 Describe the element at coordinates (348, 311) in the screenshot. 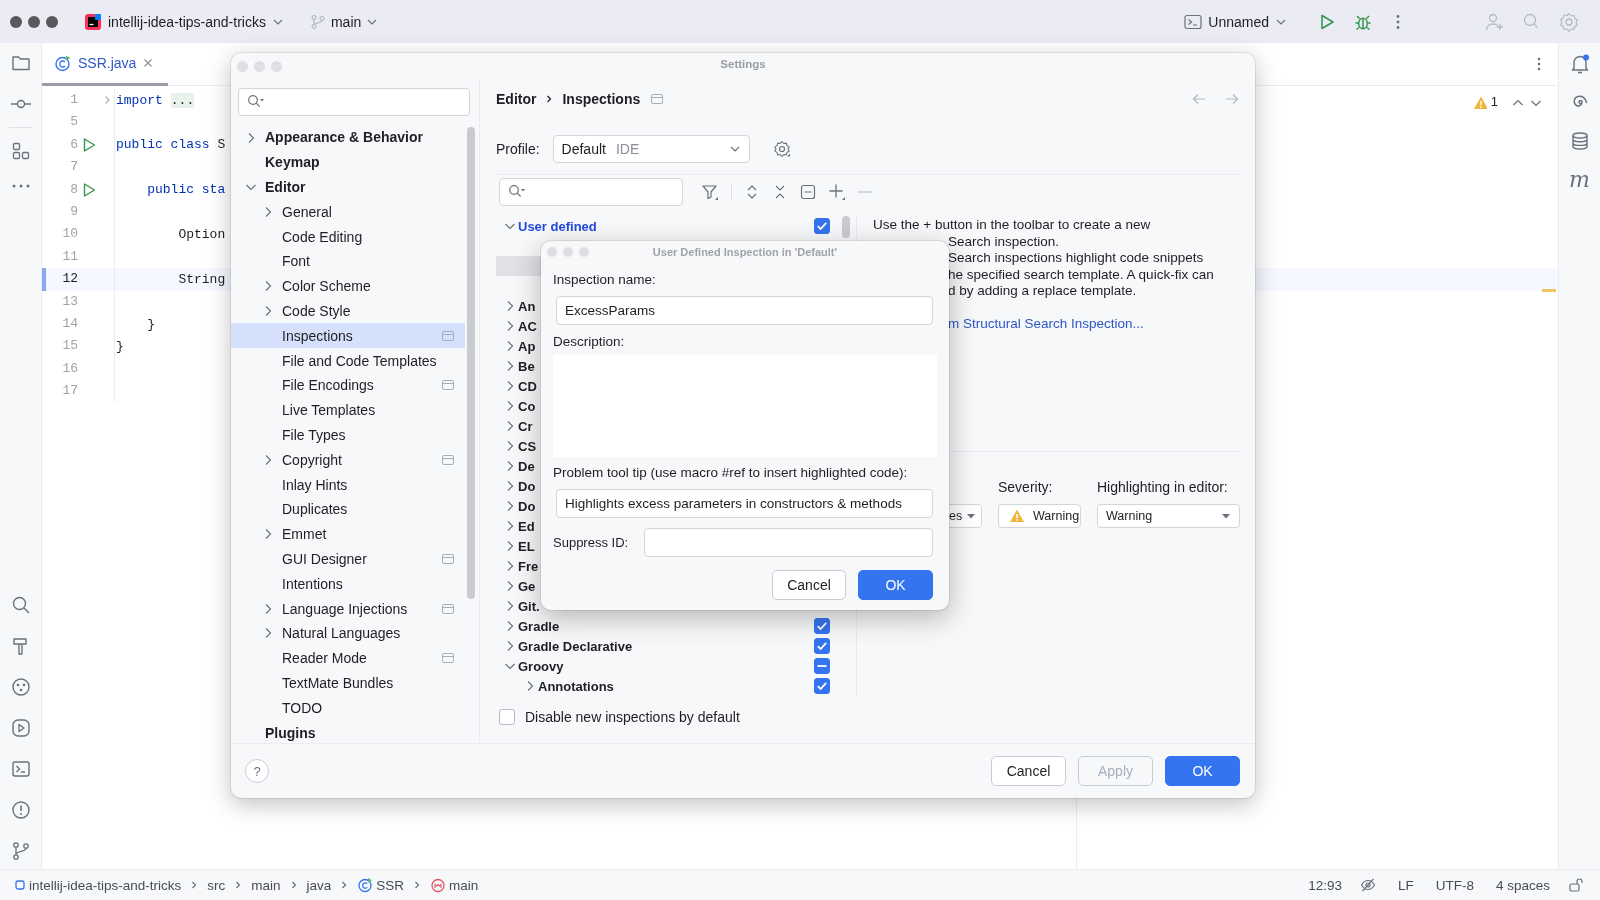

I see `settings-nav-item: Code Style` at that location.